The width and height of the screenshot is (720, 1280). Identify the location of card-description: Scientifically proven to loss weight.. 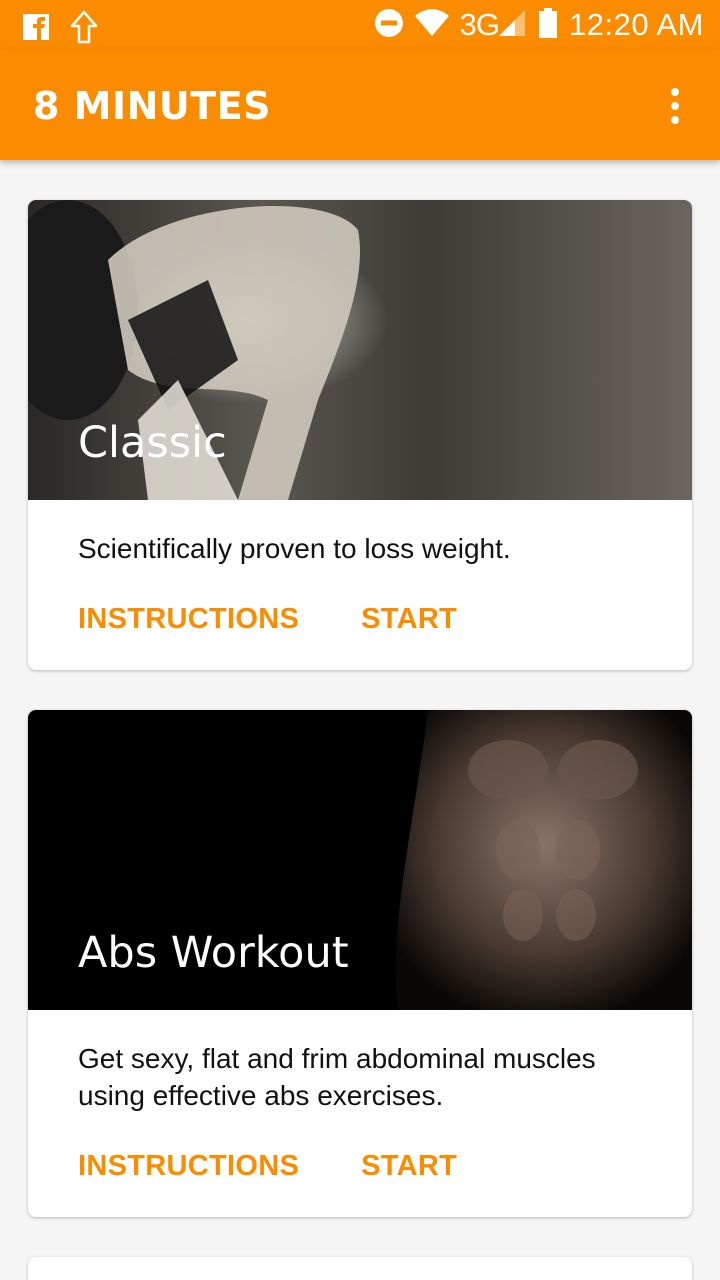
(294, 548).